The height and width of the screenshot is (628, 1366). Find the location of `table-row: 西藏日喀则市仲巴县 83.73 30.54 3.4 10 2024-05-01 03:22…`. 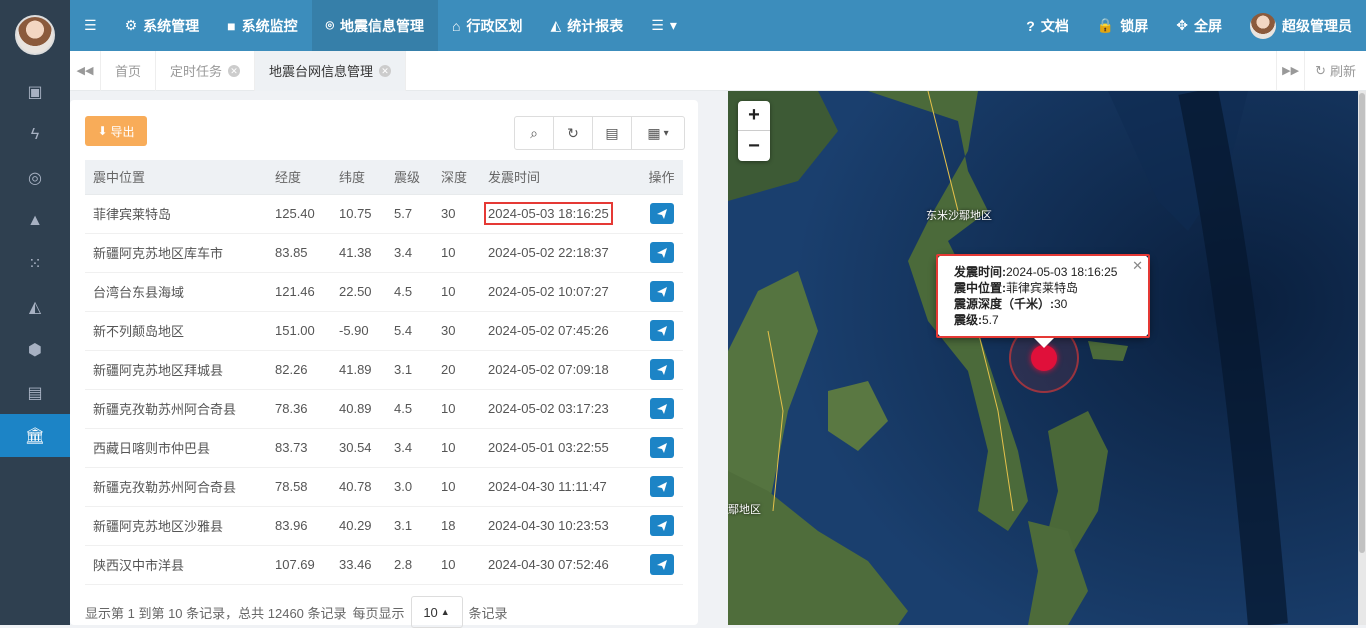

table-row: 西藏日喀则市仲巴县 83.73 30.54 3.4 10 2024-05-01 03:22… is located at coordinates (384, 448).